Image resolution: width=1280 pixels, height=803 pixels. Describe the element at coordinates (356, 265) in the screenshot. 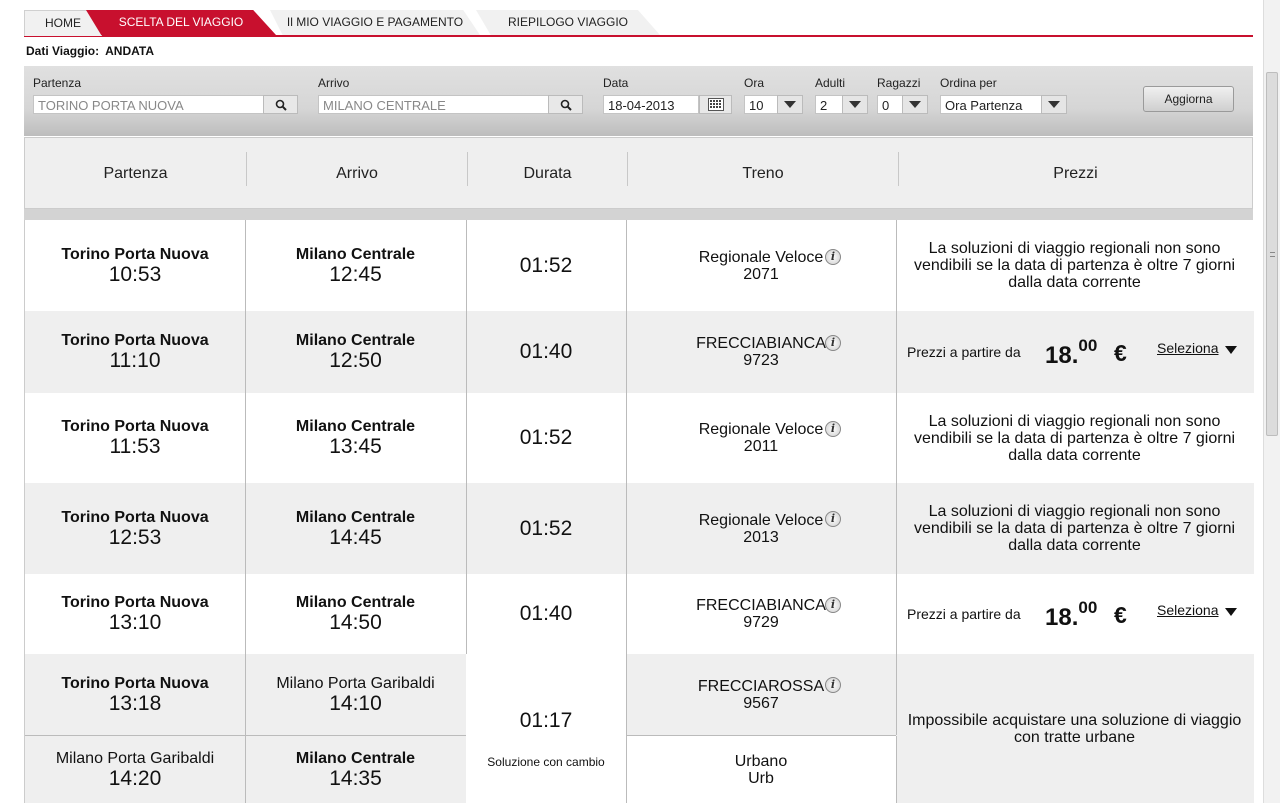

I see `arrival-cell: Milano Centrale 12:45` at that location.